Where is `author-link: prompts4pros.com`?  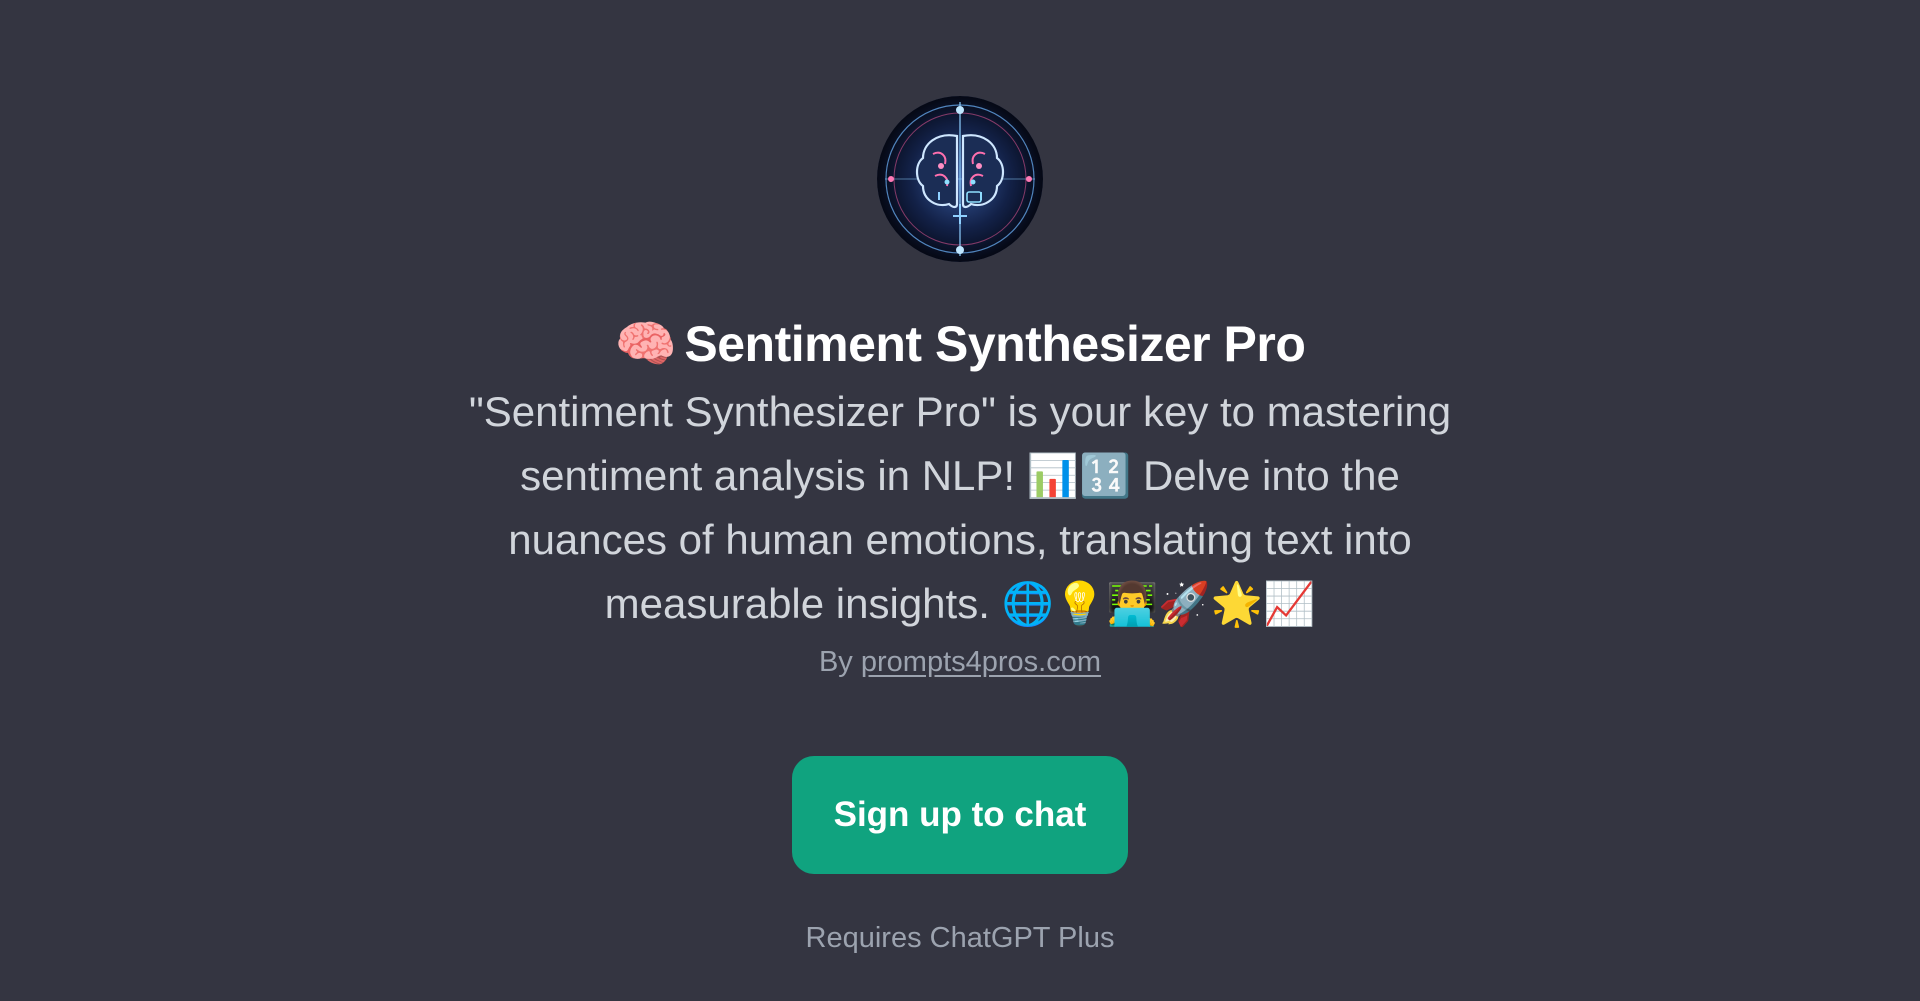 author-link: prompts4pros.com is located at coordinates (981, 662).